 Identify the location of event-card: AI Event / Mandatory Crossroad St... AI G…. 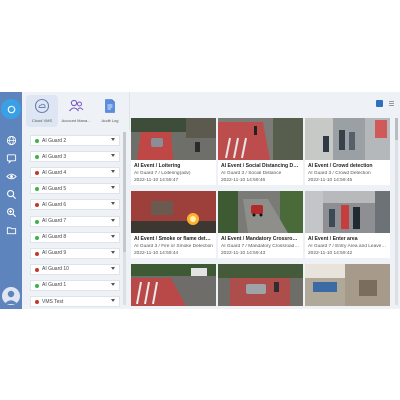
(260, 224).